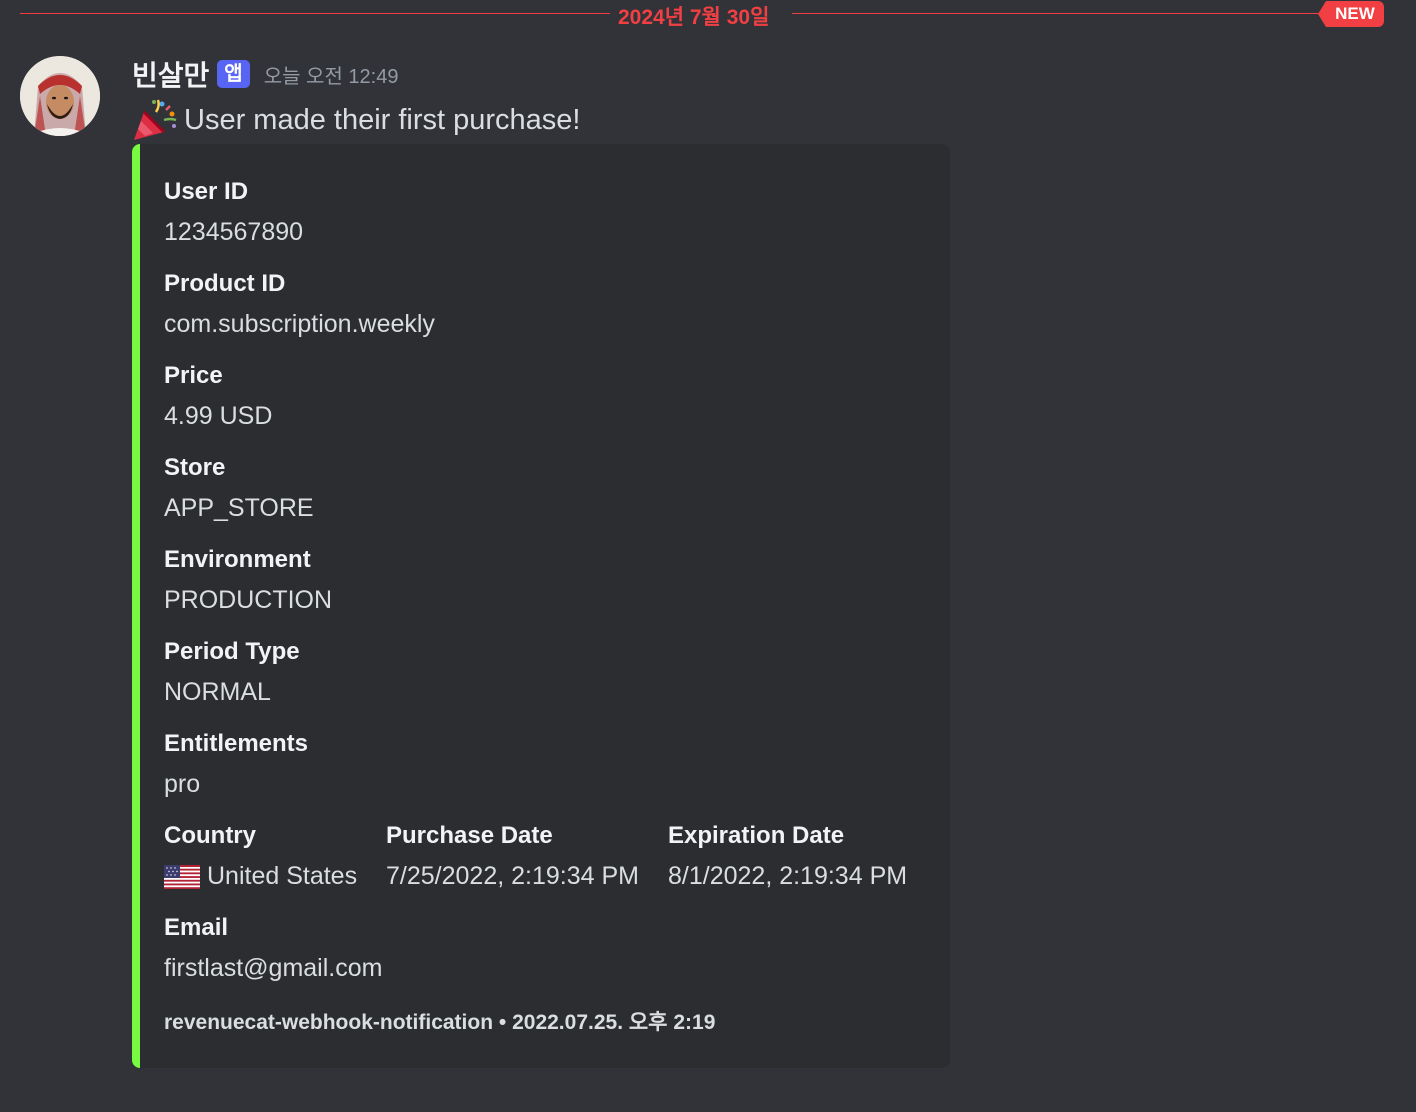 This screenshot has width=1416, height=1112. I want to click on field-email-name: Email, so click(196, 927).